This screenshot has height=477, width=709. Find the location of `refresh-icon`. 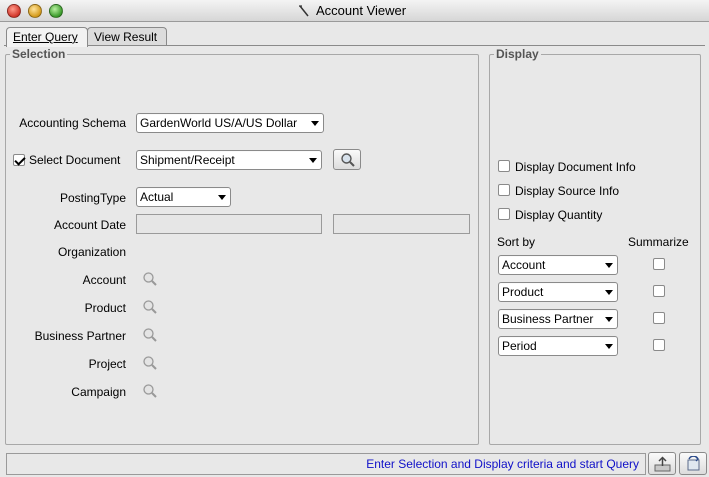

refresh-icon is located at coordinates (693, 463).